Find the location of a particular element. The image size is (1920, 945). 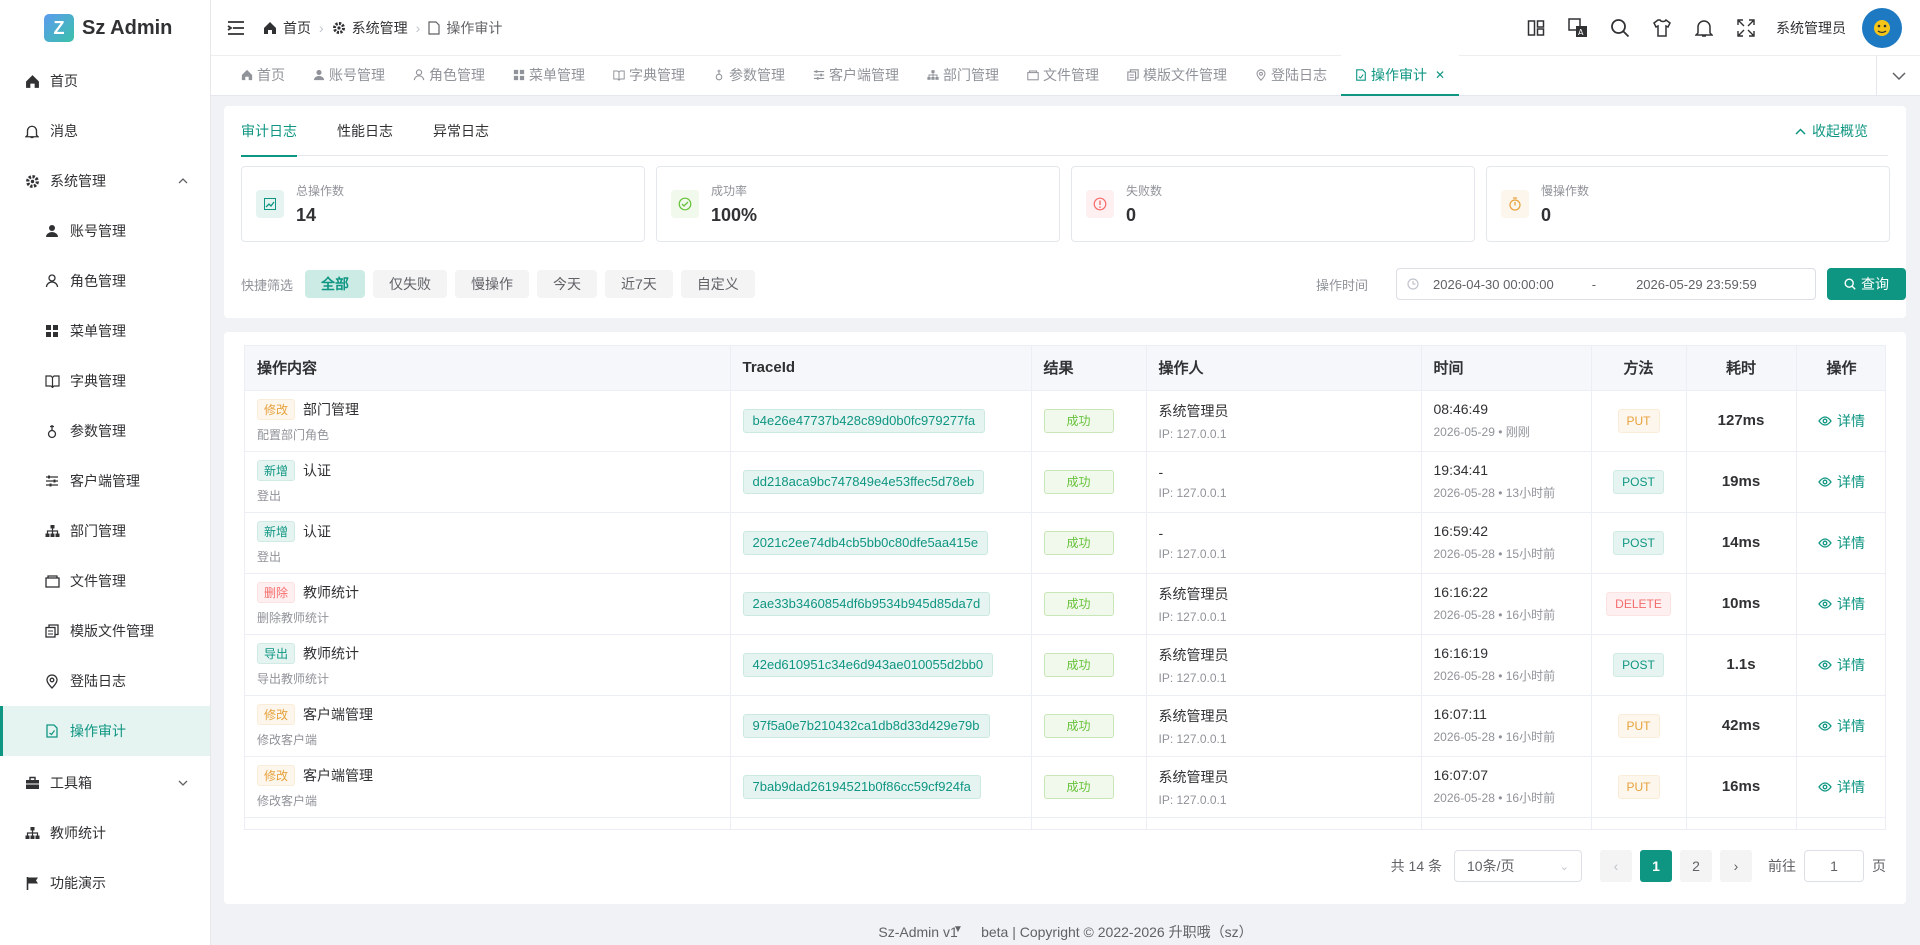

sidebar-item-13: 操作审计 is located at coordinates (105, 731).